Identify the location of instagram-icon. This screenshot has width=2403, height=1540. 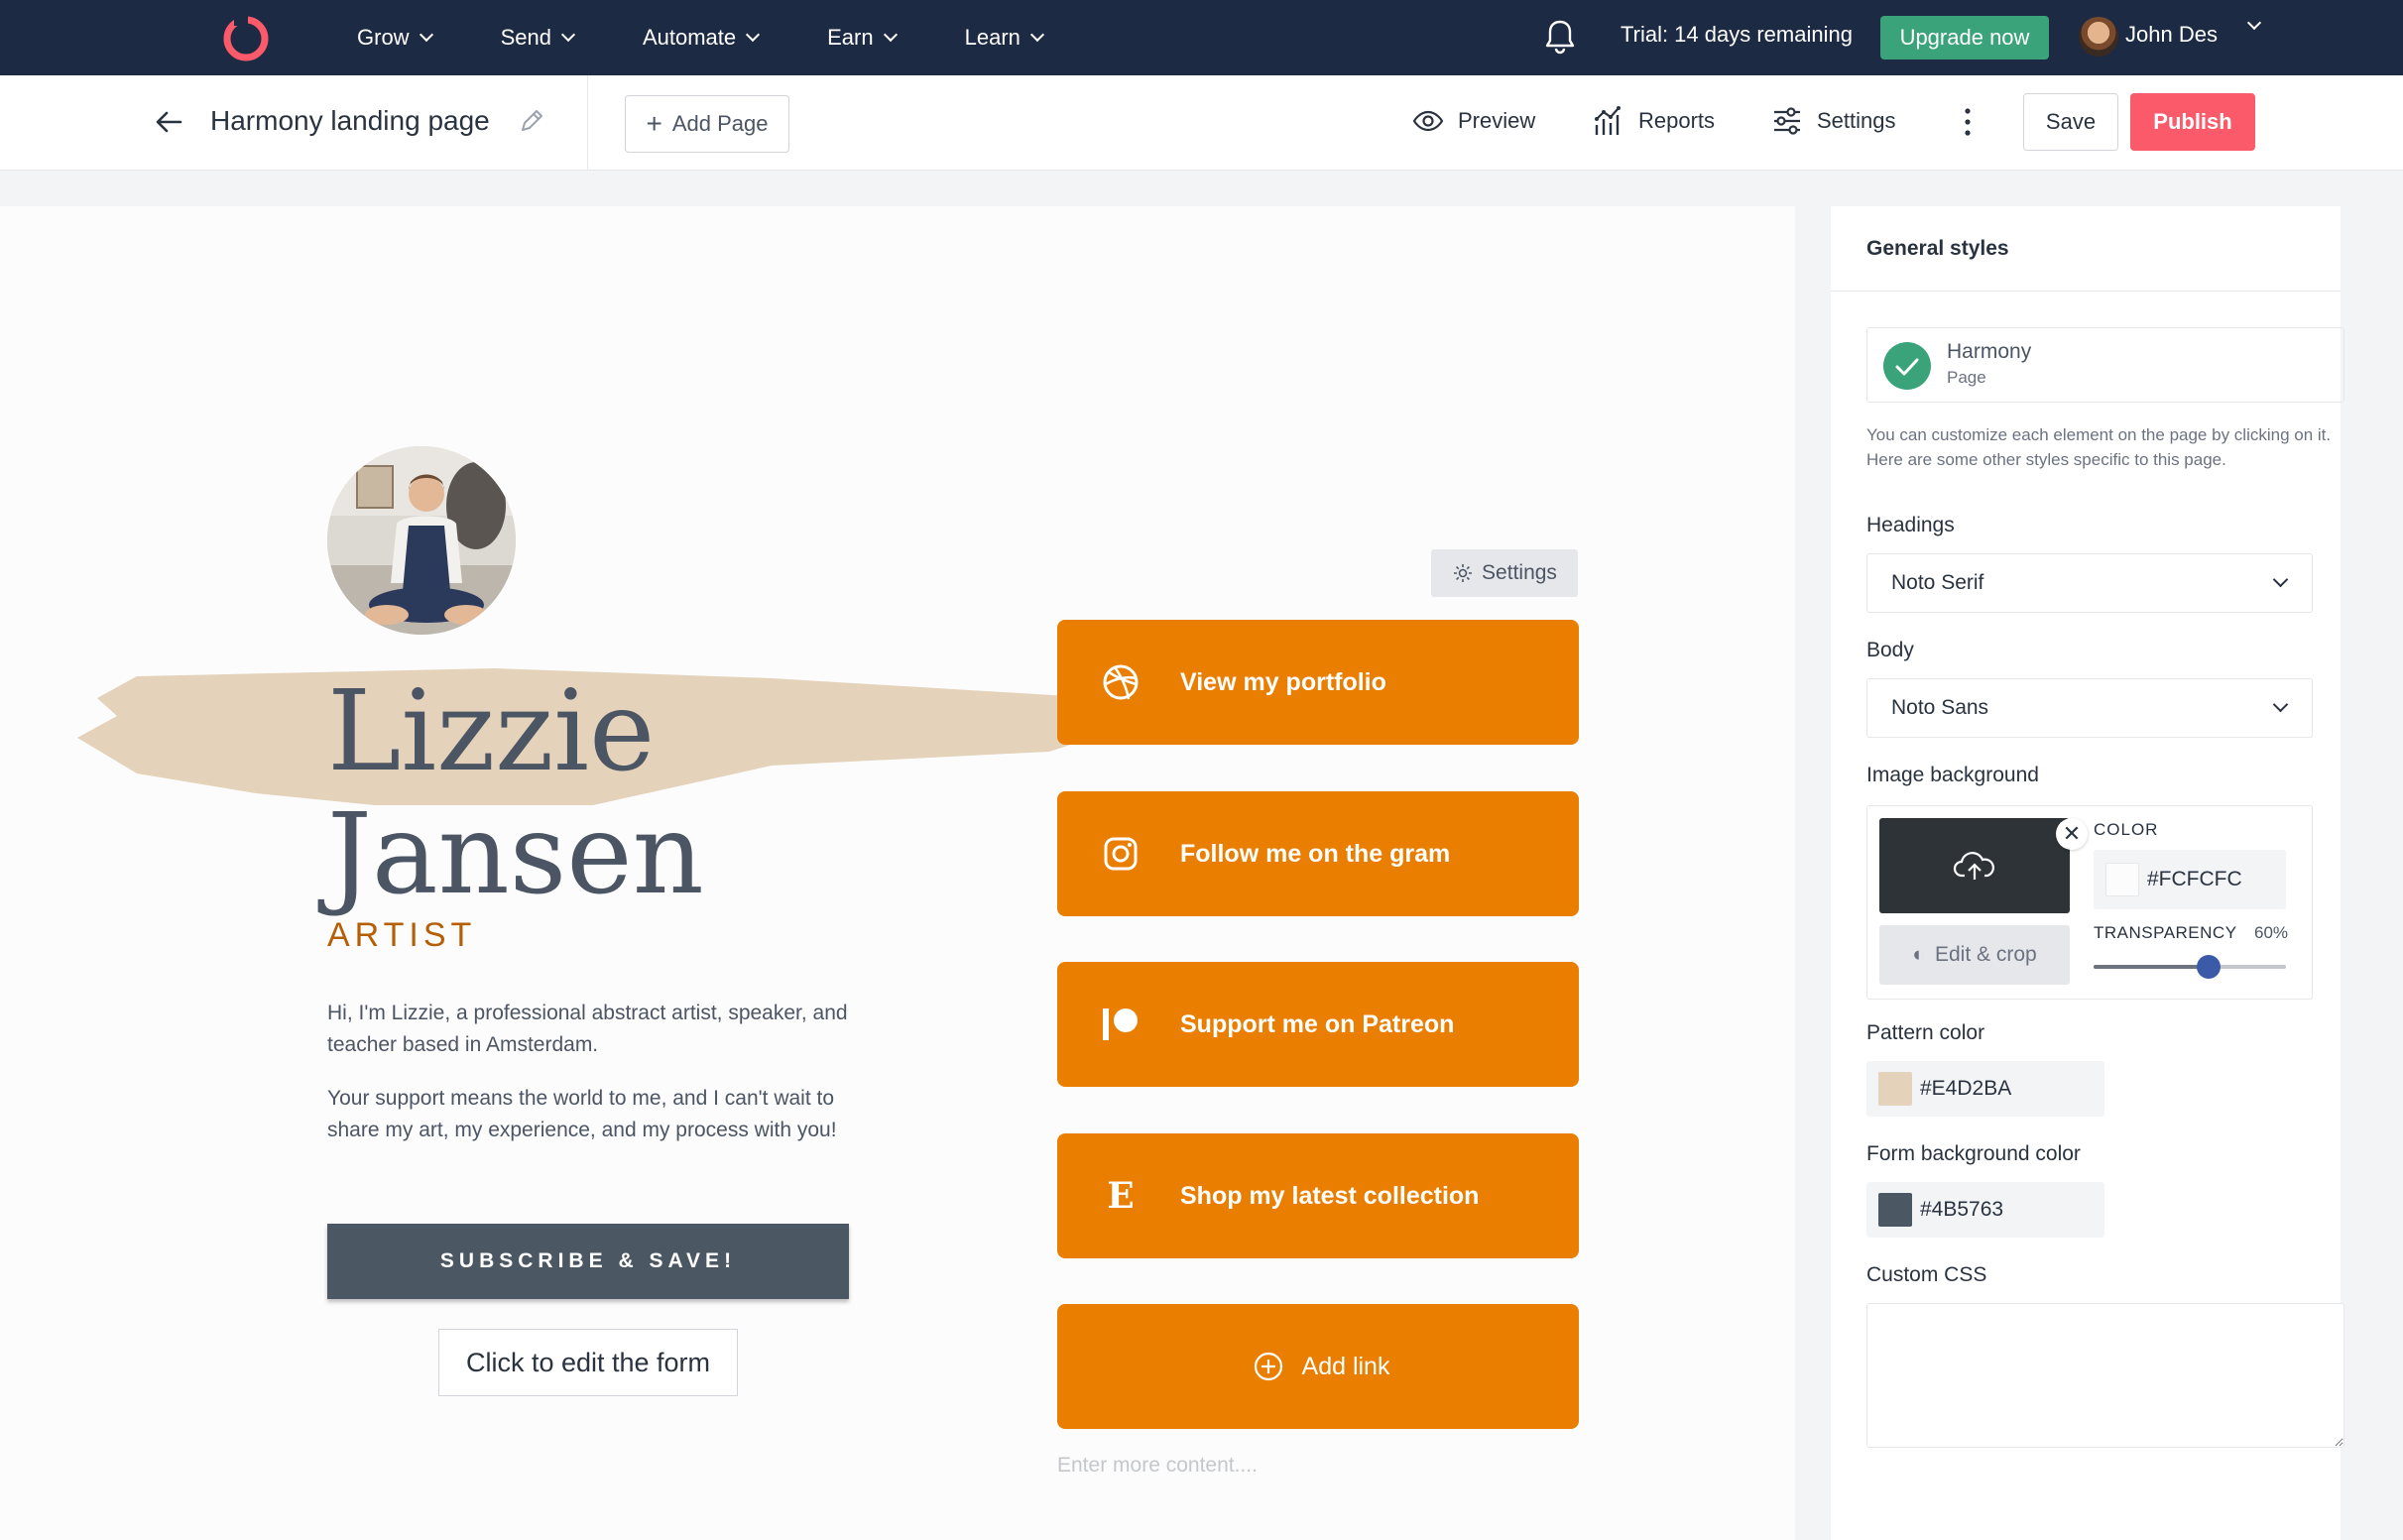
(1120, 854).